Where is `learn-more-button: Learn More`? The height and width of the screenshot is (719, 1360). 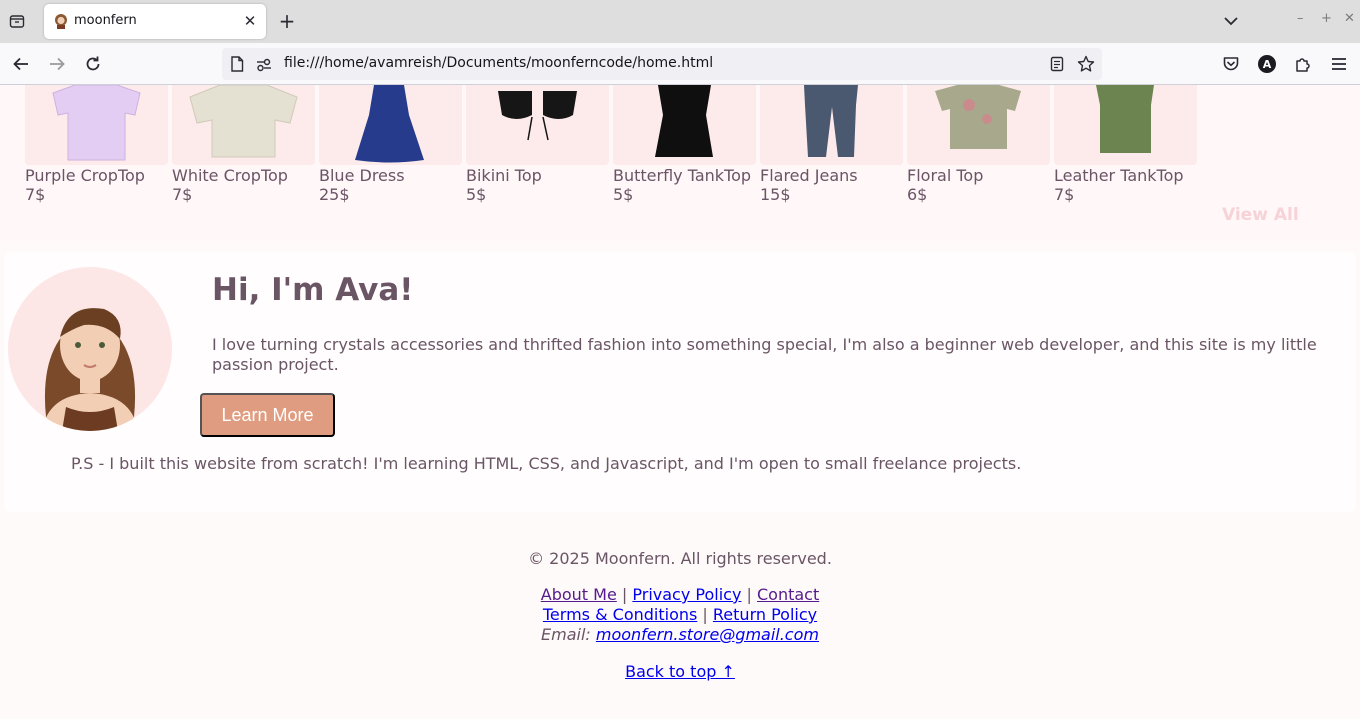 learn-more-button: Learn More is located at coordinates (267, 415).